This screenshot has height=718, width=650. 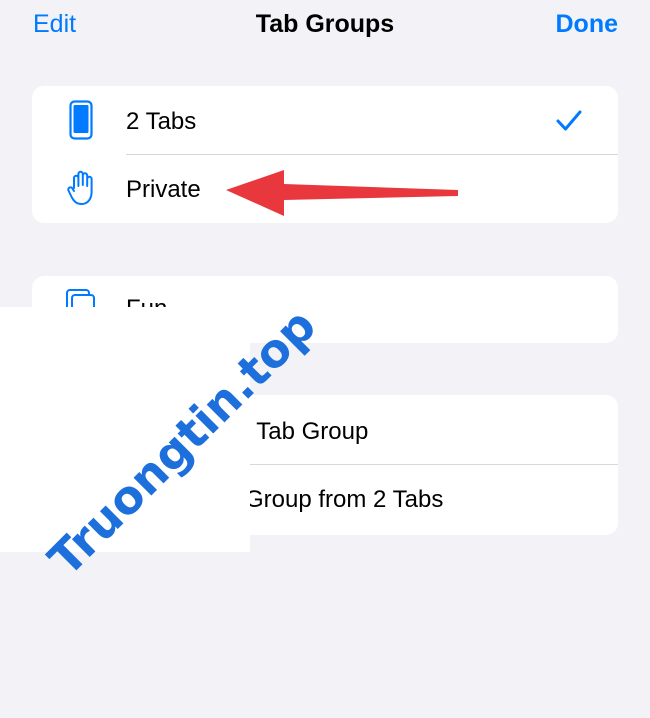 I want to click on tab-group-label: 2 Tabs, so click(x=161, y=121).